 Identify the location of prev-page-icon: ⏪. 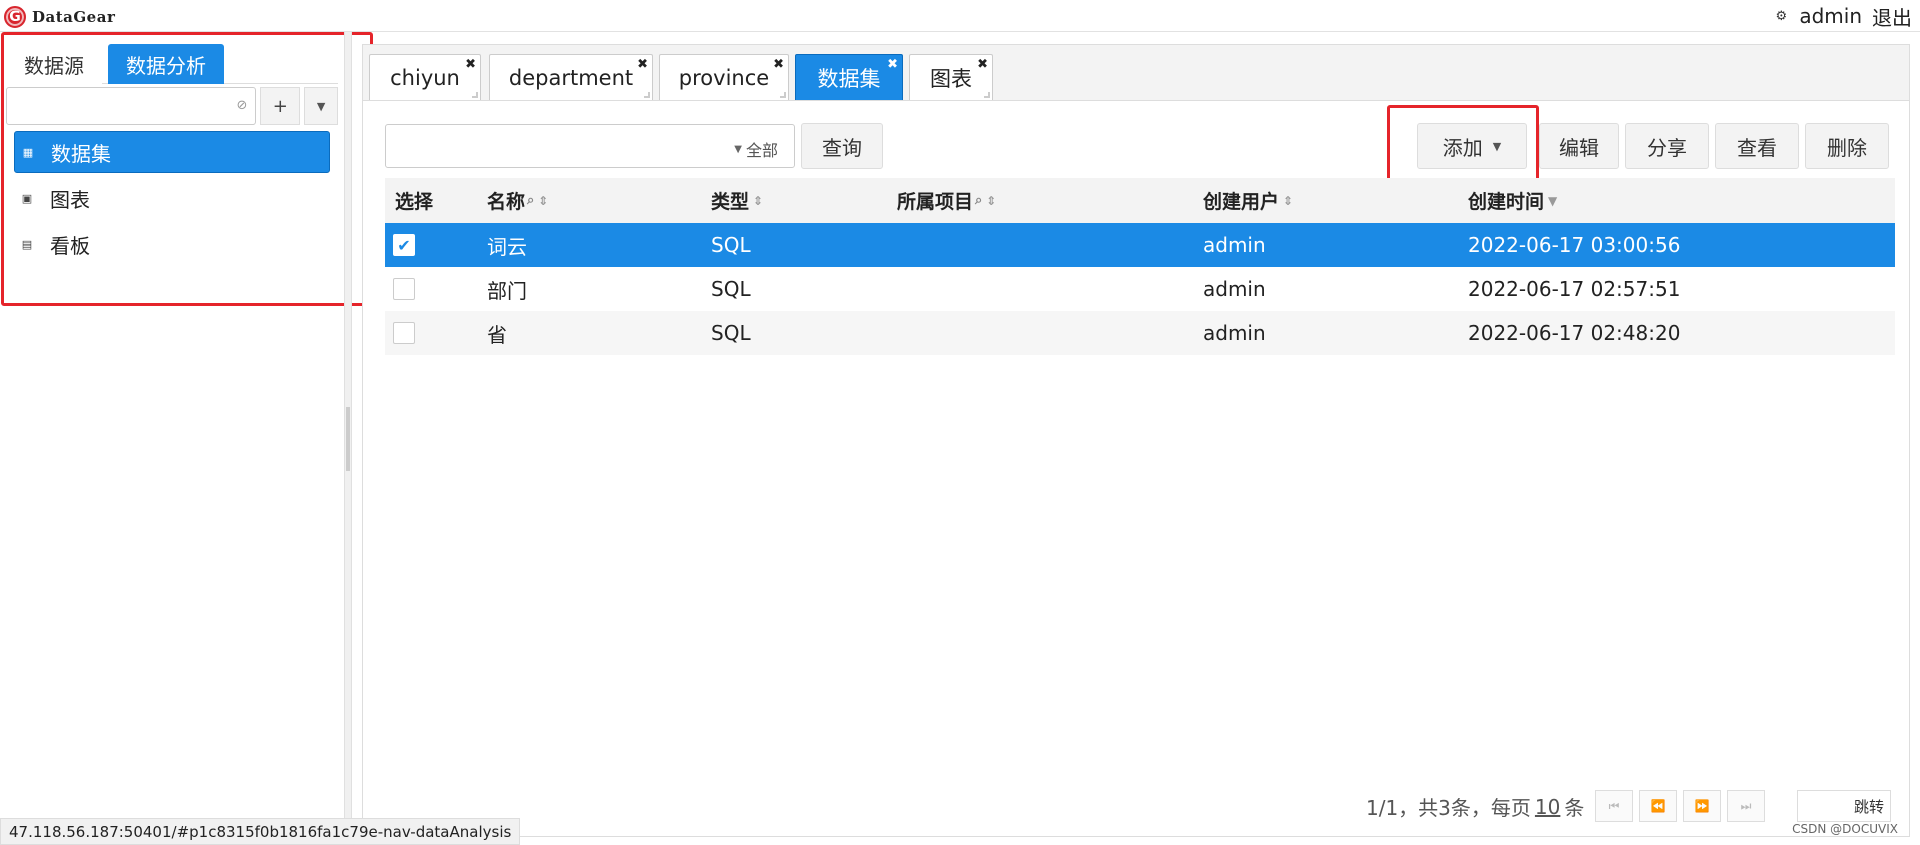
(1658, 806).